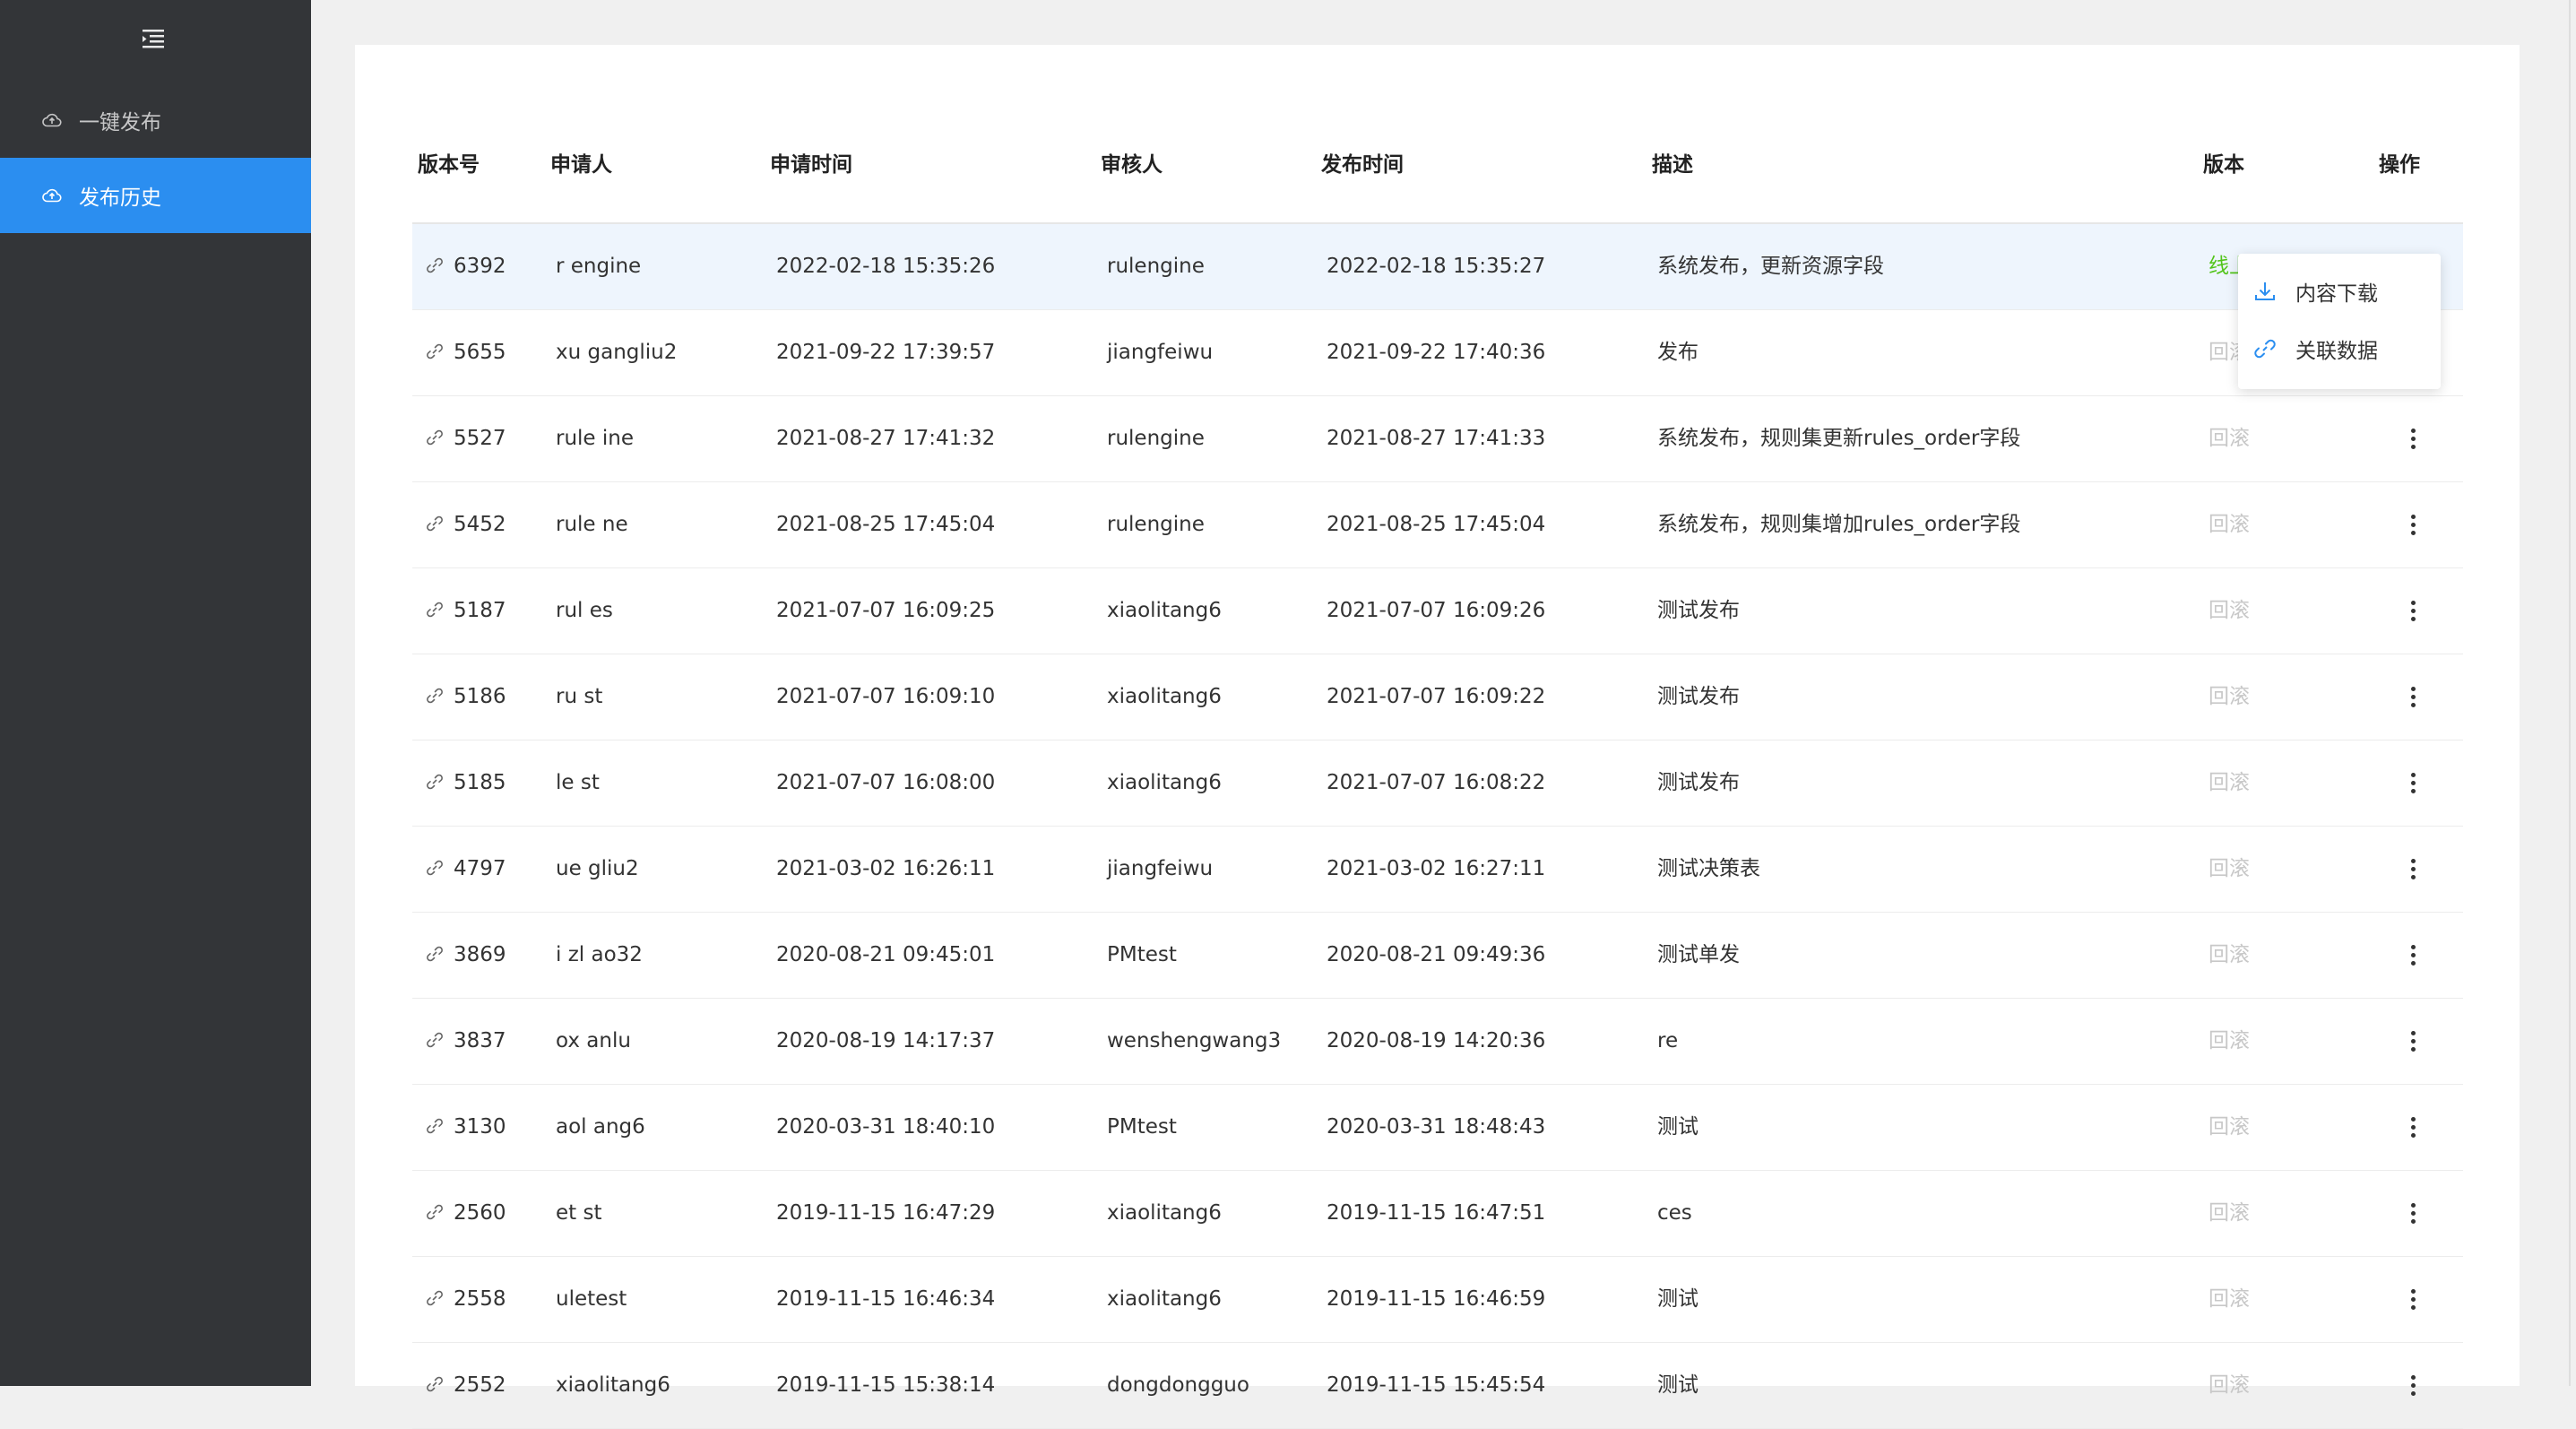 The height and width of the screenshot is (1429, 2576). What do you see at coordinates (1436, 782) in the screenshot?
I see `publish-time-cell: 2021-07-07 16:08:22` at bounding box center [1436, 782].